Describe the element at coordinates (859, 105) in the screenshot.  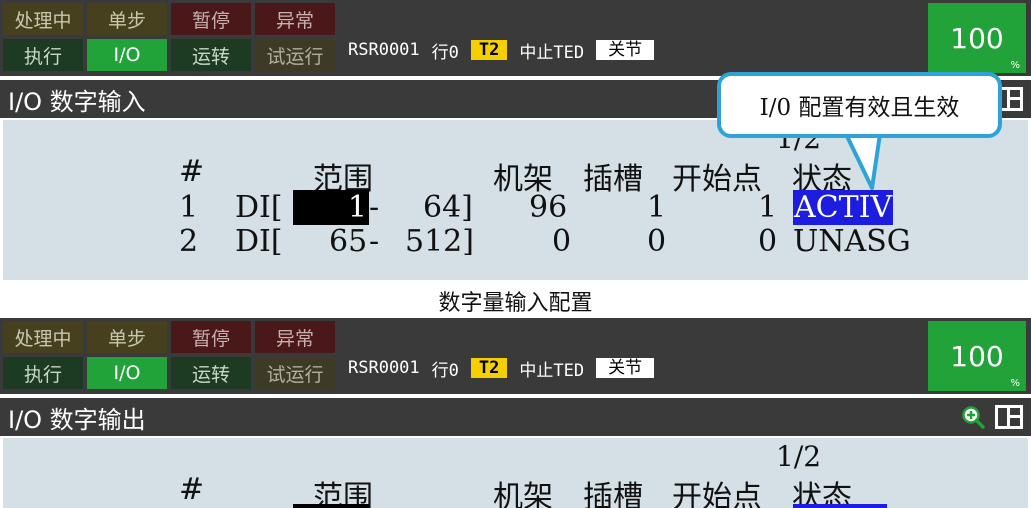
I see `callout-bubble: I/0 配置有效且生效` at that location.